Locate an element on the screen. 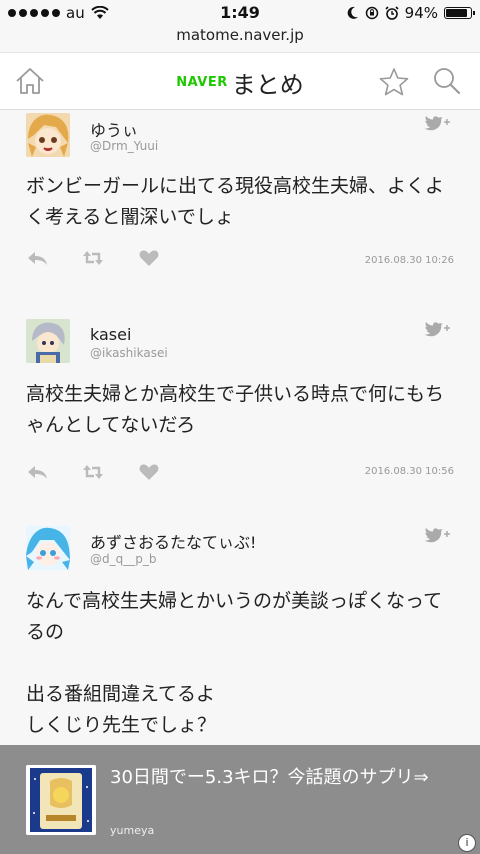  ad-title: 30日間でー5.3キロ？今話題のサプリ⇒ is located at coordinates (282, 778).